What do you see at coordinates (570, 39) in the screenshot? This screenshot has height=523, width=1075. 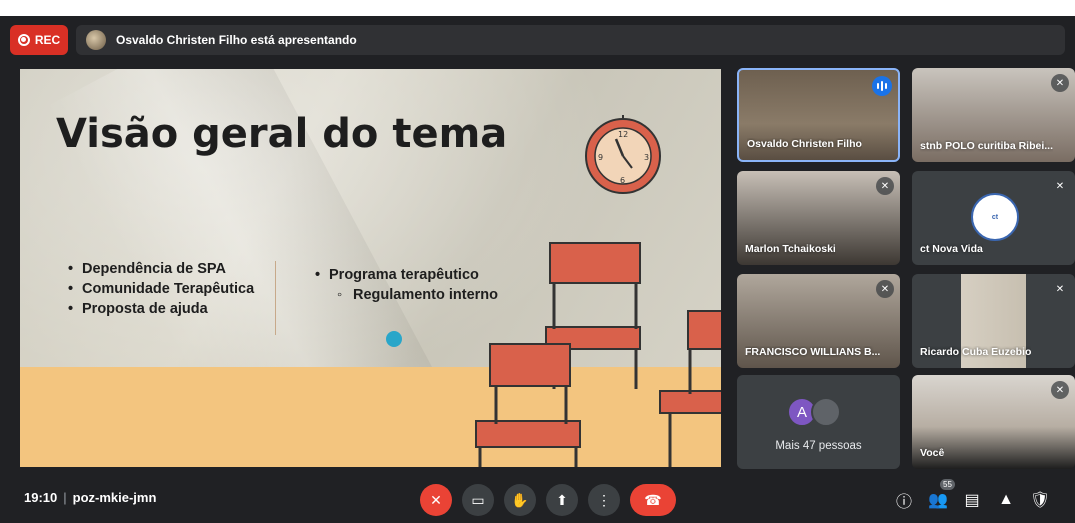 I see `presenting-banner: Osvaldo Christen Filho está apresentando` at bounding box center [570, 39].